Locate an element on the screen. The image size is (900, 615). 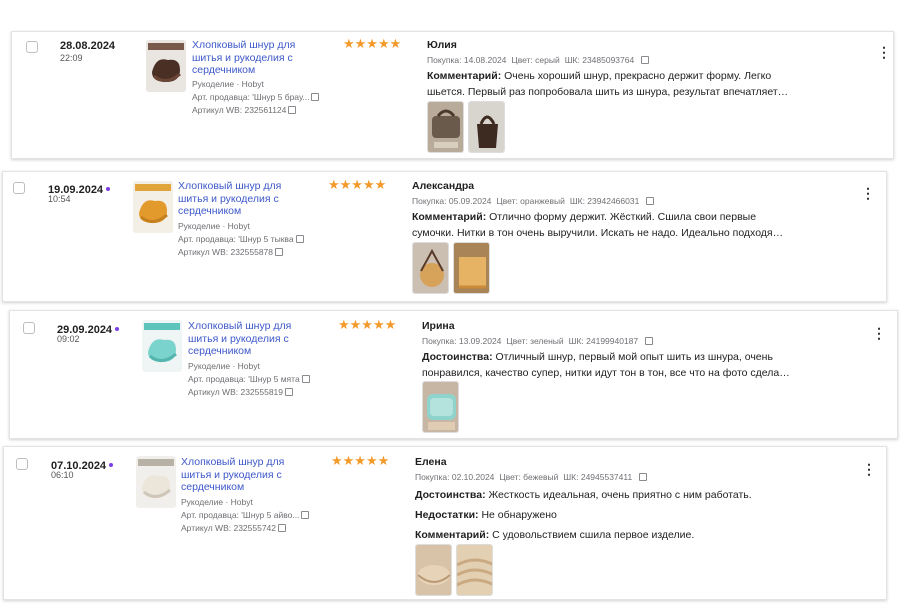
review-date: 28.08.2024 is located at coordinates (88, 46).